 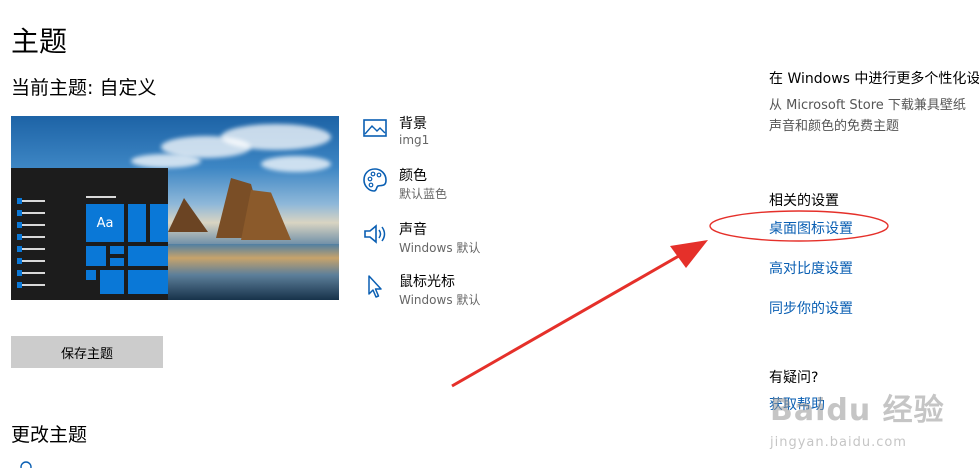 What do you see at coordinates (413, 124) in the screenshot?
I see `option-background-title: 背景` at bounding box center [413, 124].